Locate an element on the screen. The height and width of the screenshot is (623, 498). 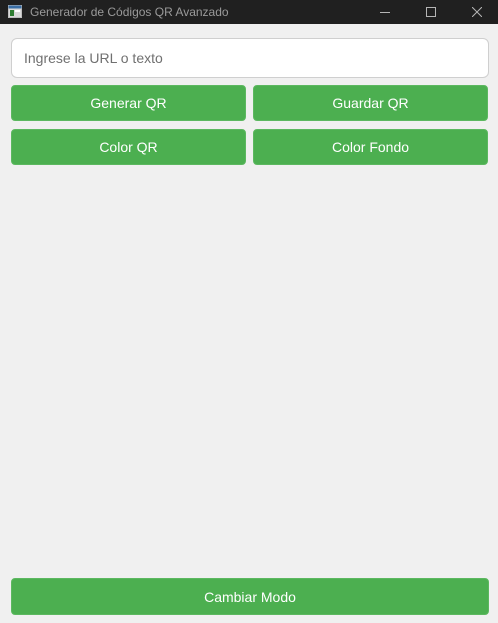
generate-qr-button: Generar QR is located at coordinates (128, 103).